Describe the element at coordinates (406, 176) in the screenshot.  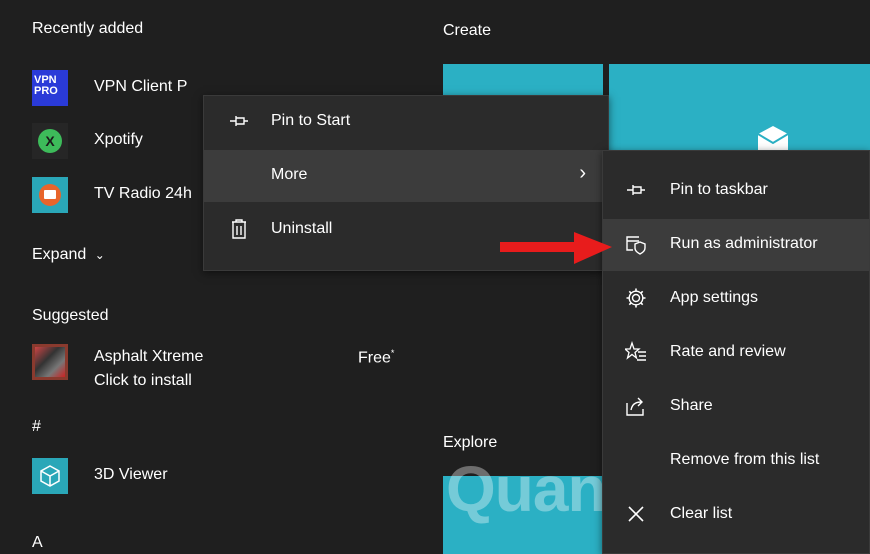
I see `menu-item-more: More ›` at that location.